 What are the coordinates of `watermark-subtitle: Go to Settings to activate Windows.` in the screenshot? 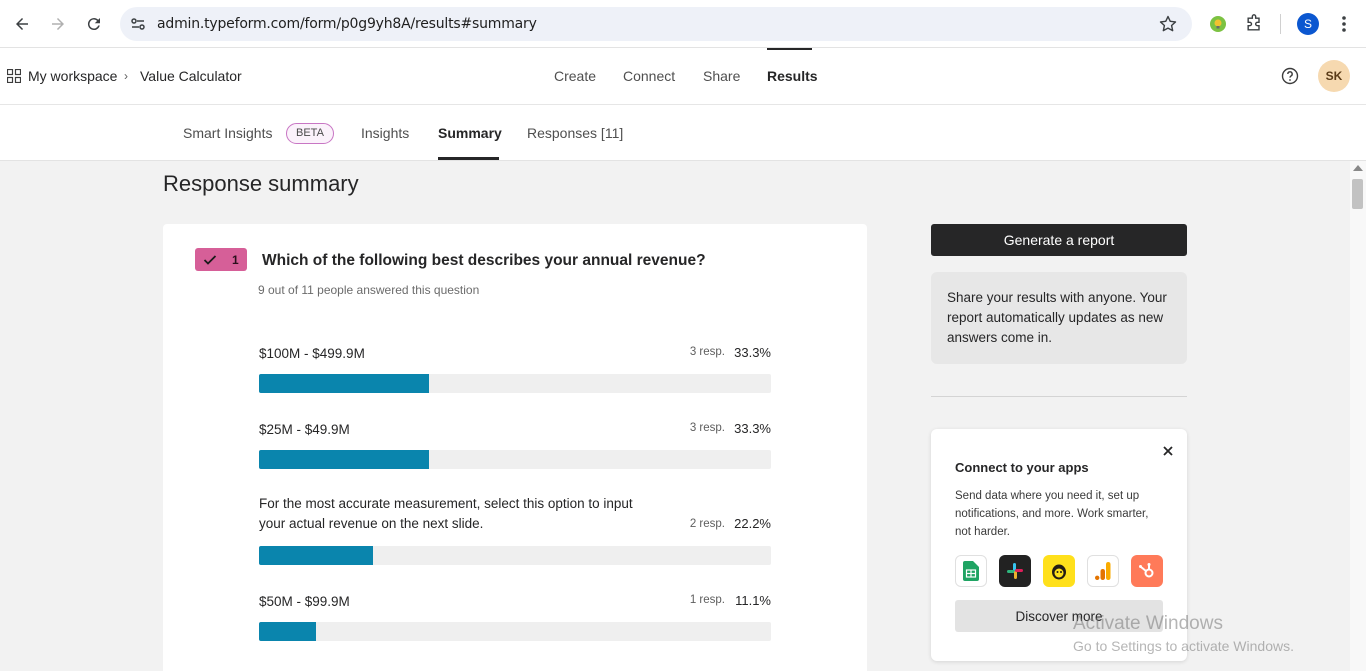 It's located at (1183, 646).